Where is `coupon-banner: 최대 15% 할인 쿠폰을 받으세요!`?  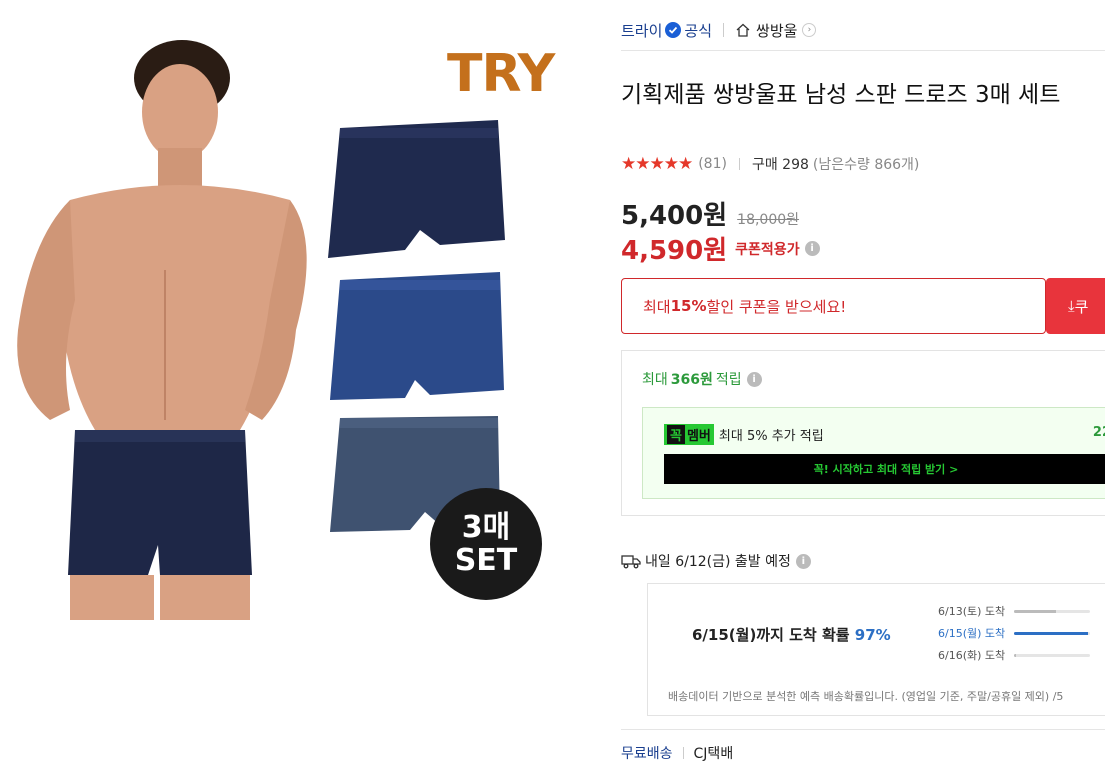
coupon-banner: 최대 15% 할인 쿠폰을 받으세요! is located at coordinates (833, 306).